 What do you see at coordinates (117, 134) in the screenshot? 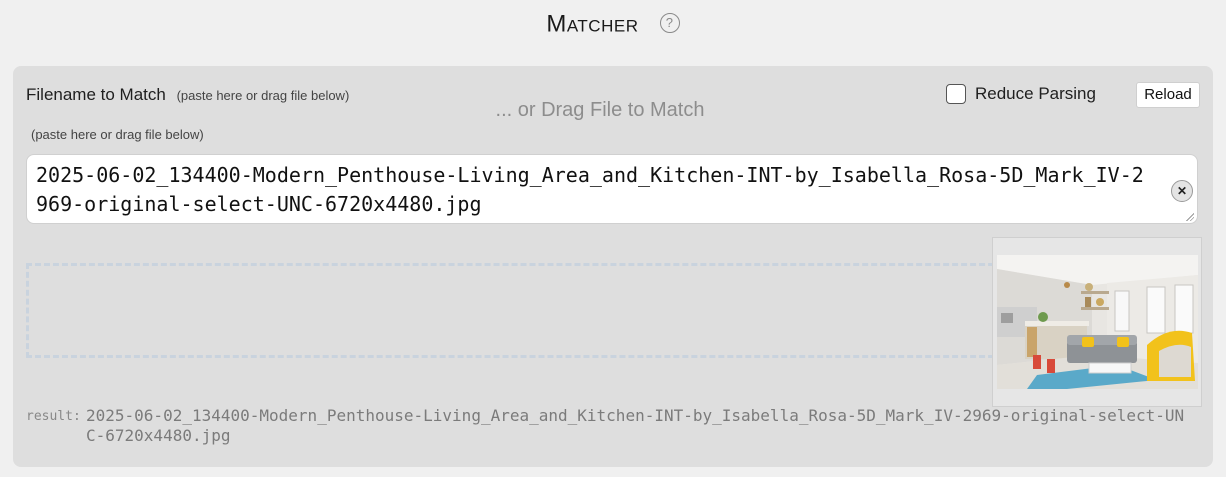
I see `paste-hint: (paste here or drag file below)` at bounding box center [117, 134].